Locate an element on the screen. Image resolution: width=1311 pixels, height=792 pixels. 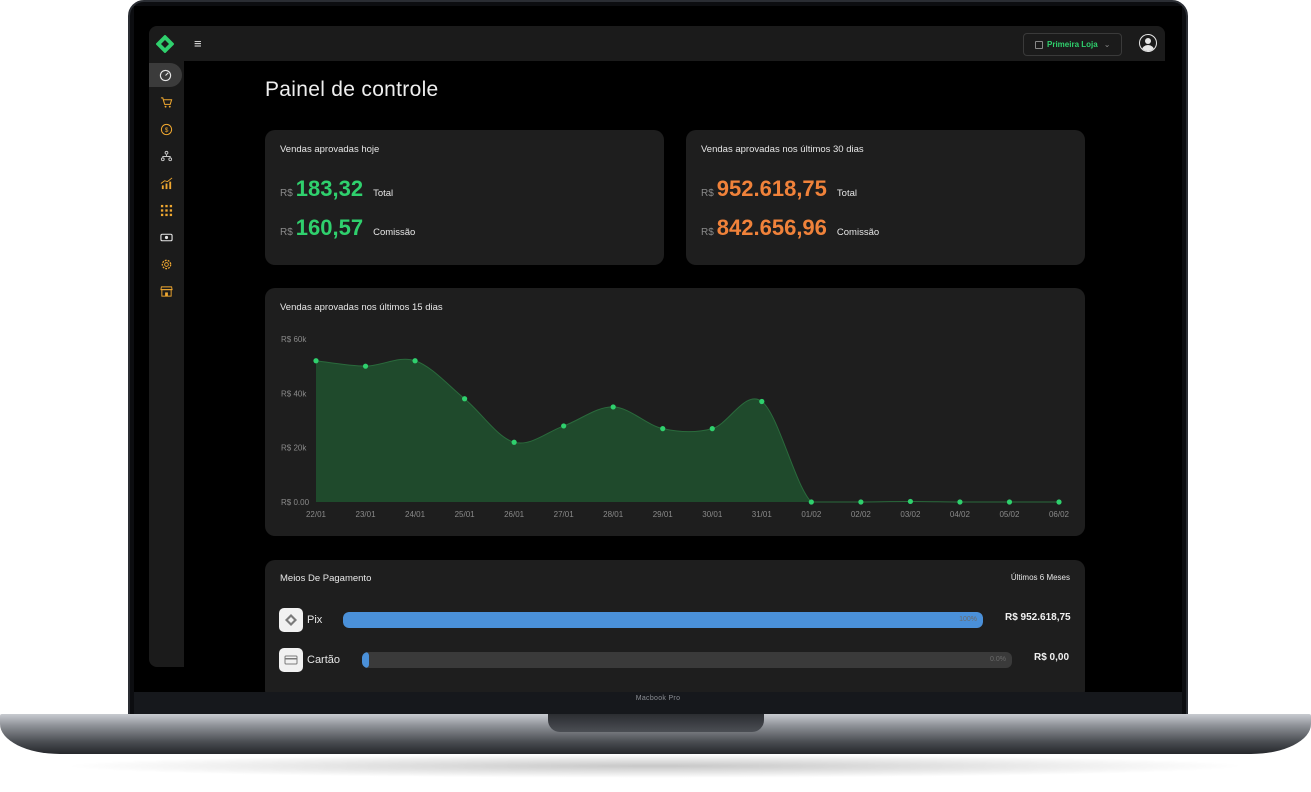
laptop-notch is located at coordinates (656, 723).